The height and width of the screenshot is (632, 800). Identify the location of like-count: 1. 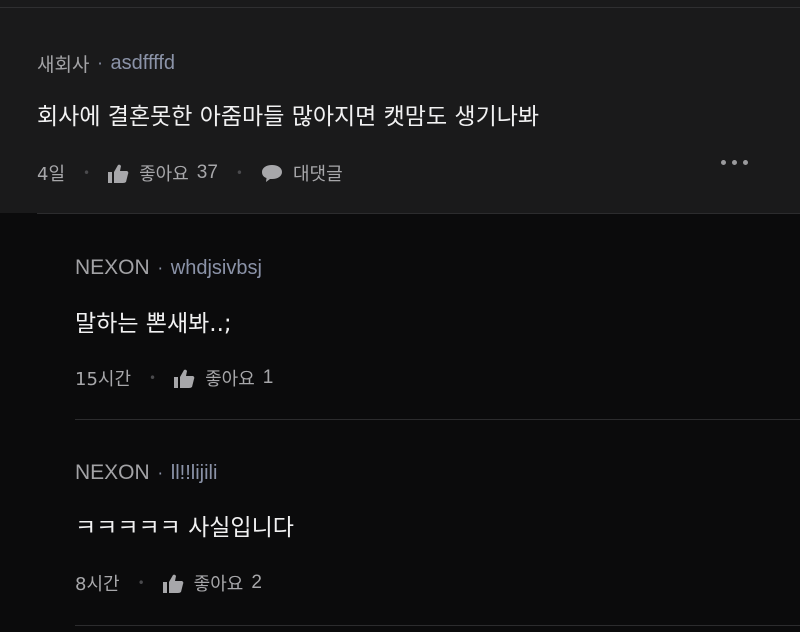
(268, 377).